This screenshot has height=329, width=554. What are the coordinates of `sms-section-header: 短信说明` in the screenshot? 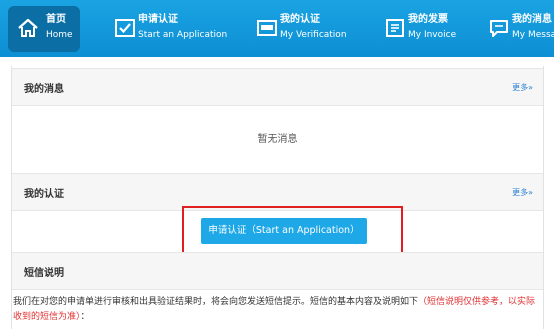 It's located at (277, 271).